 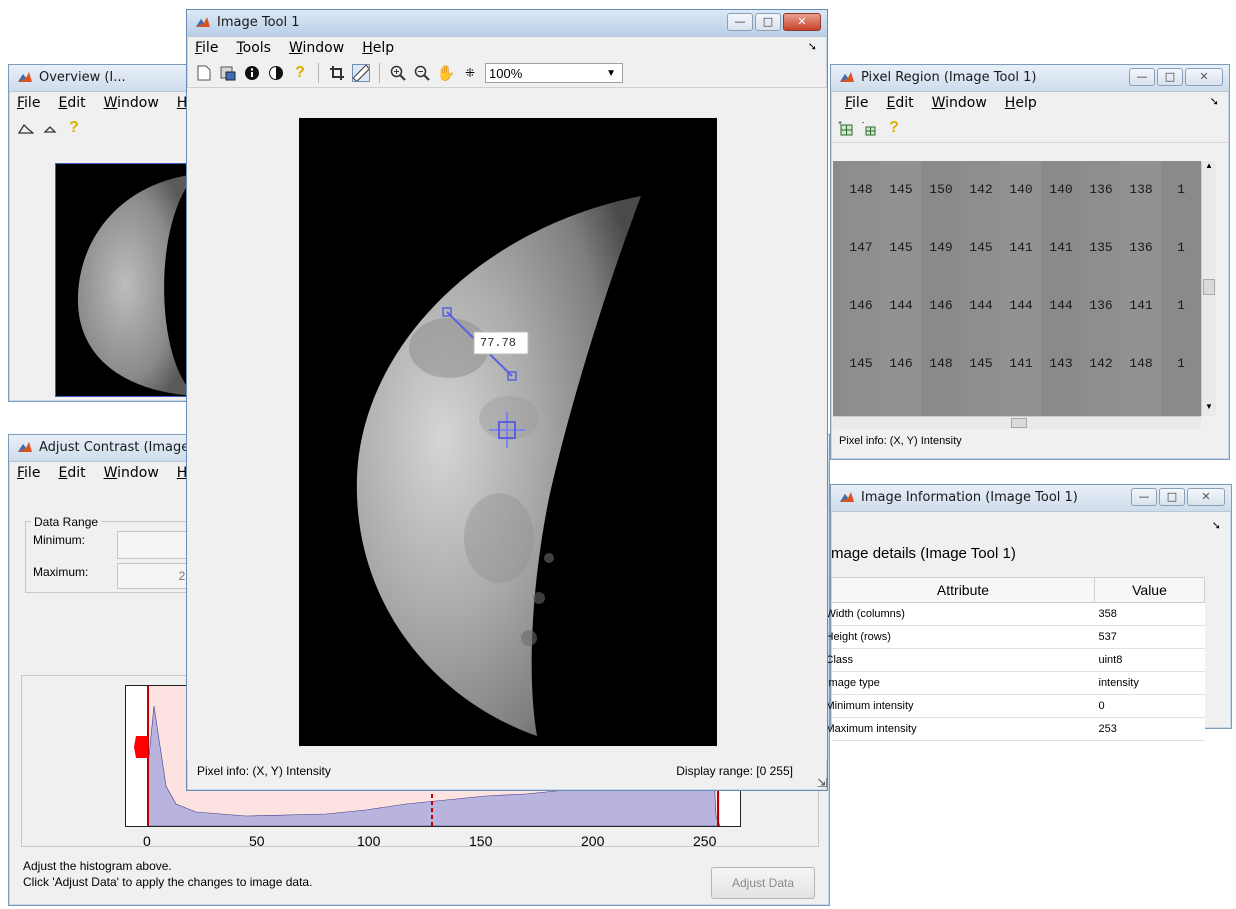 I want to click on column-value: Value, so click(x=1149, y=590).